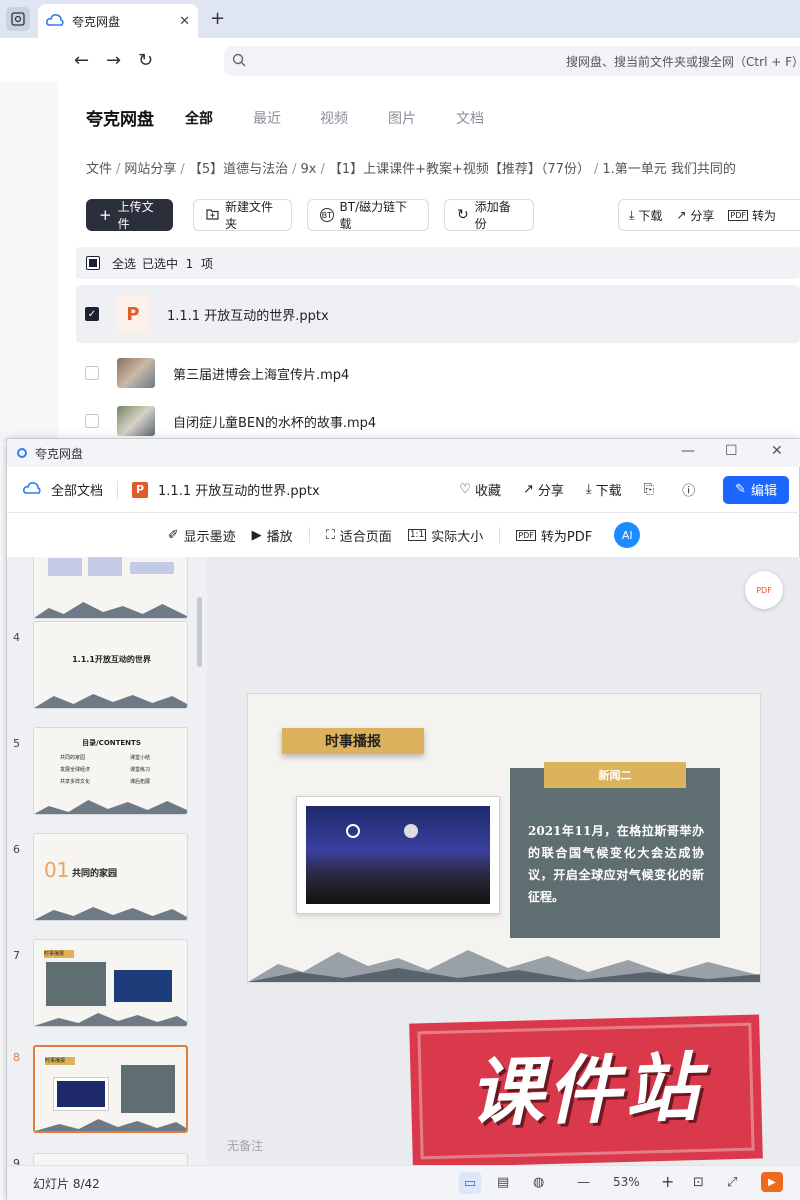 The width and height of the screenshot is (800, 1200). Describe the element at coordinates (267, 118) in the screenshot. I see `tab-recent: 最近` at that location.